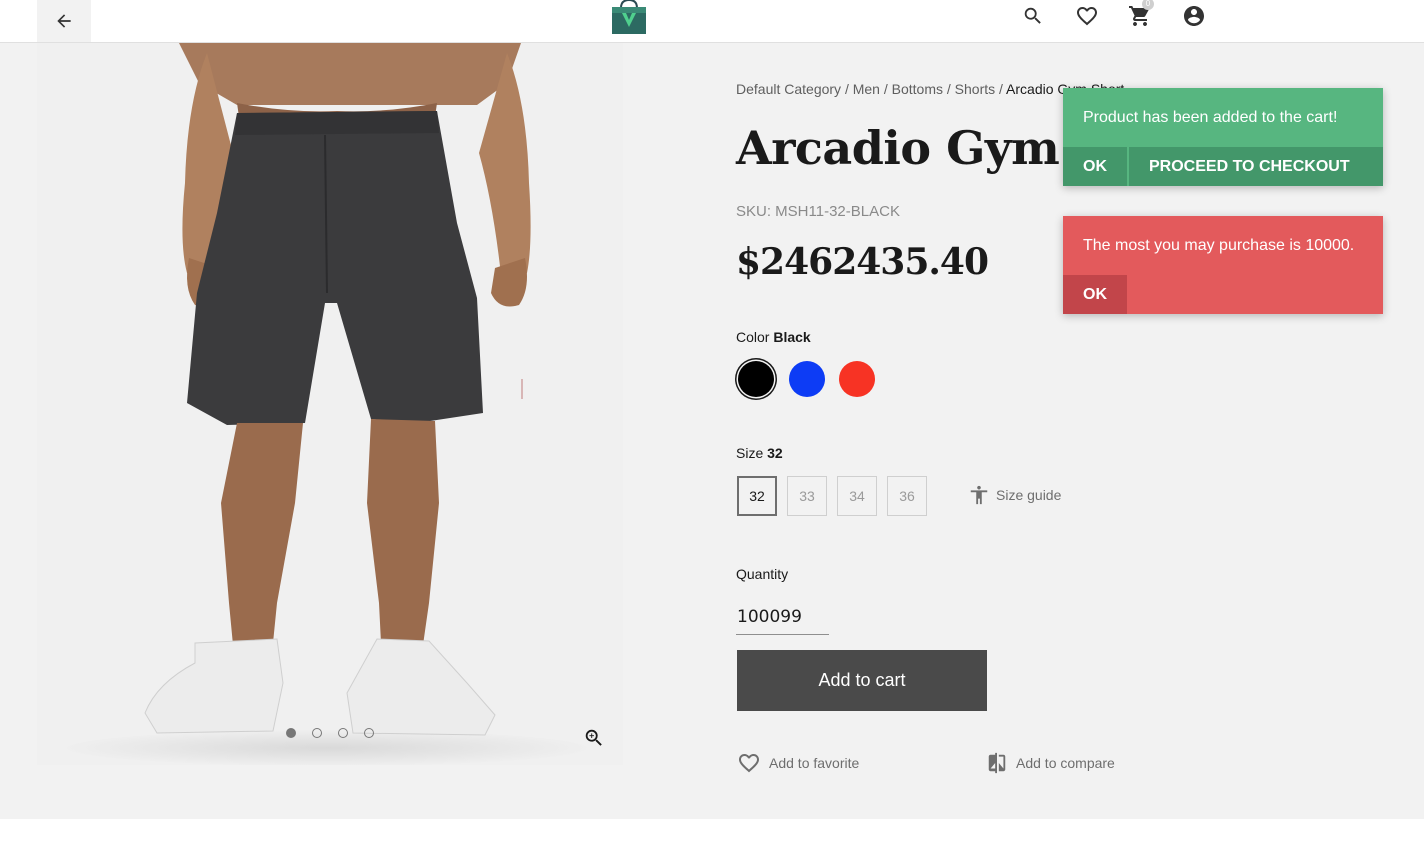  I want to click on breadcrumb-link: Shorts, so click(975, 89).